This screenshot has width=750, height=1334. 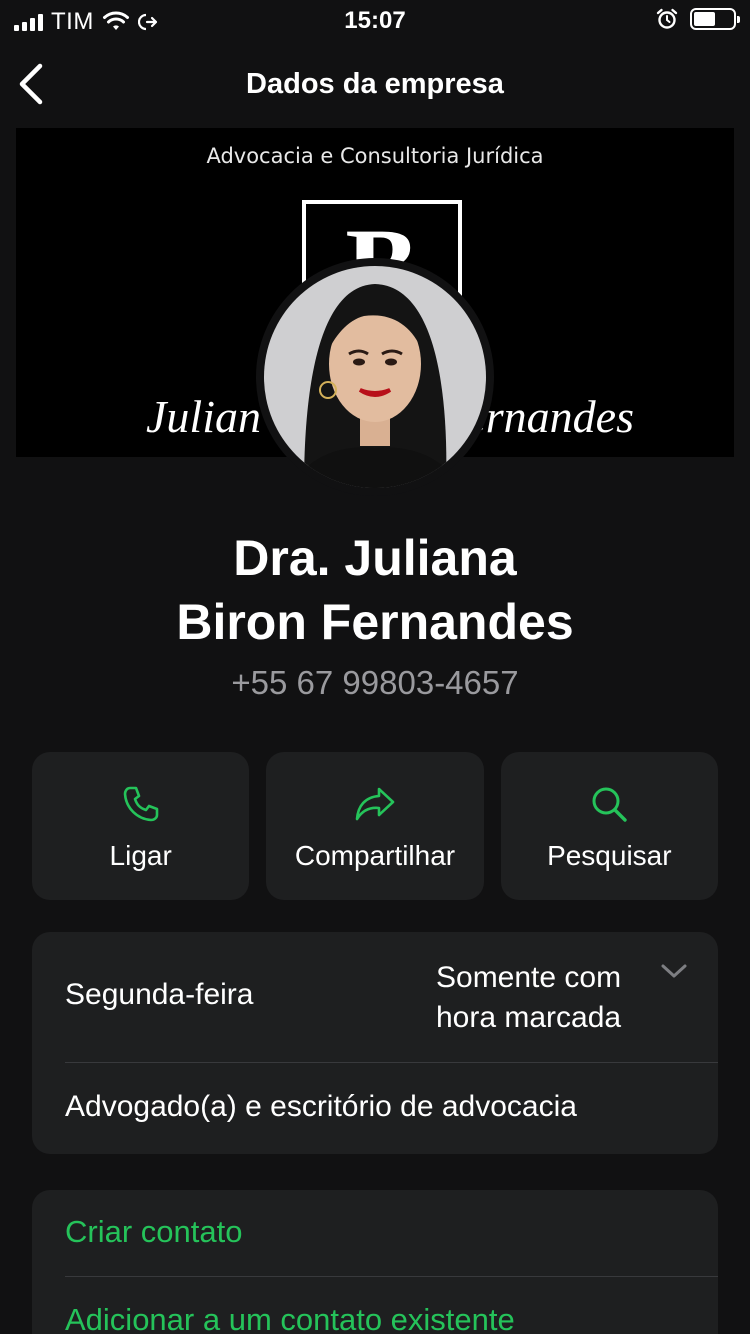 I want to click on call-button: Ligar, so click(x=141, y=826).